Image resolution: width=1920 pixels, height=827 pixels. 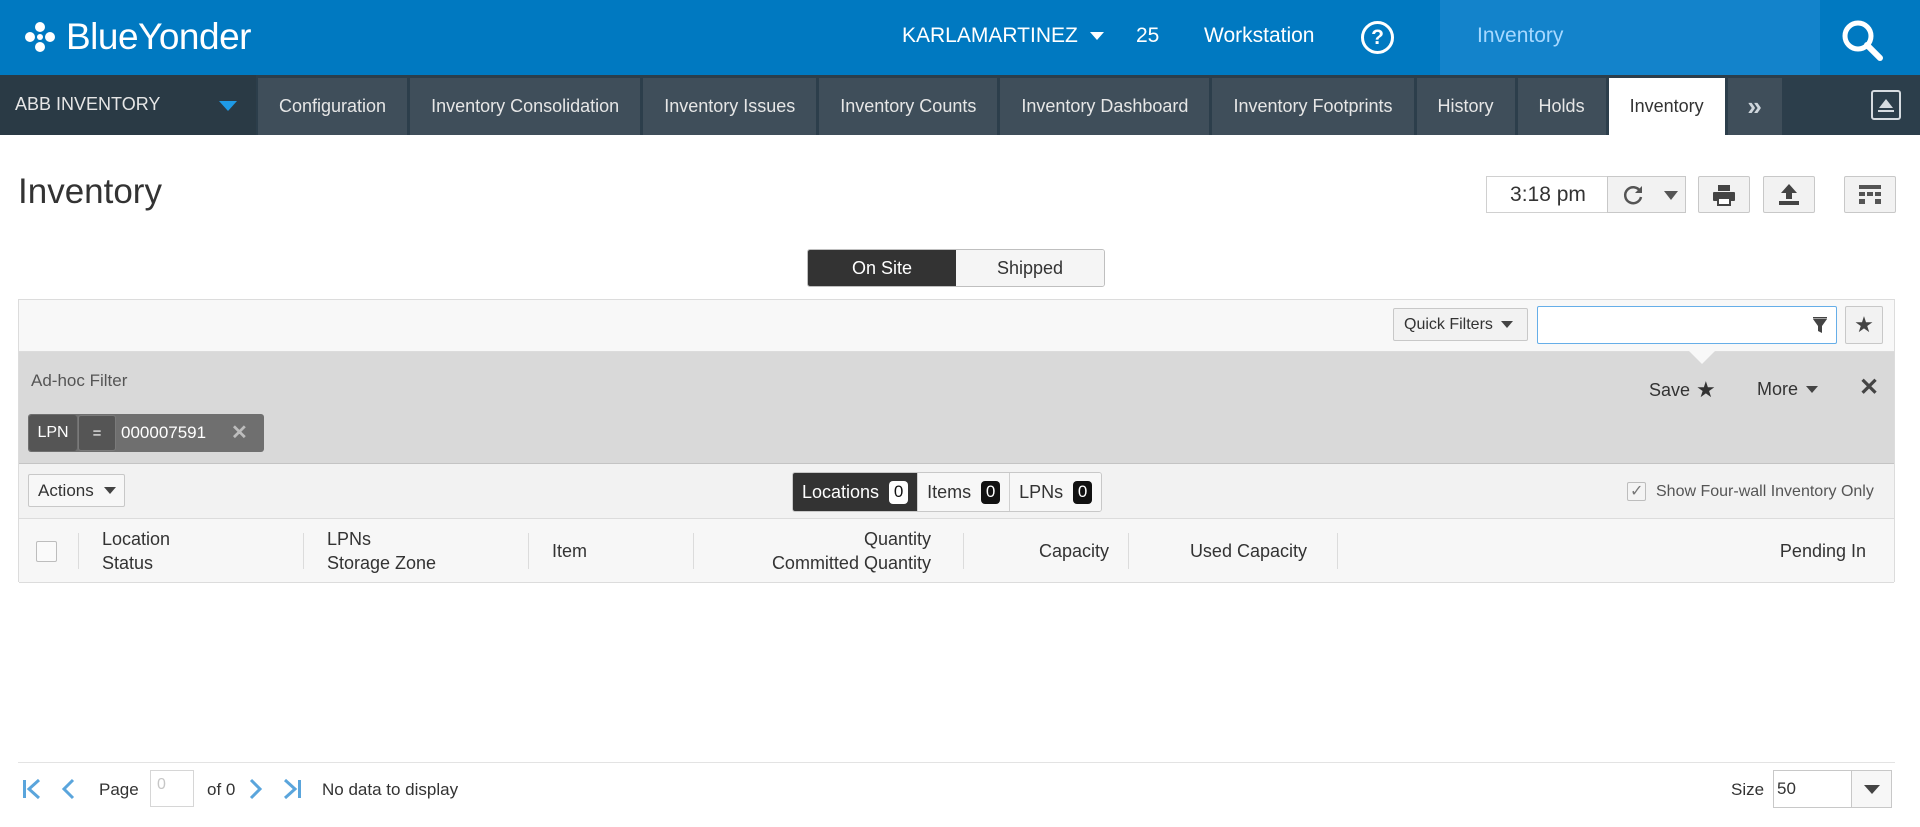 What do you see at coordinates (812, 551) in the screenshot?
I see `column-quantity: Quantity Committed Quantity` at bounding box center [812, 551].